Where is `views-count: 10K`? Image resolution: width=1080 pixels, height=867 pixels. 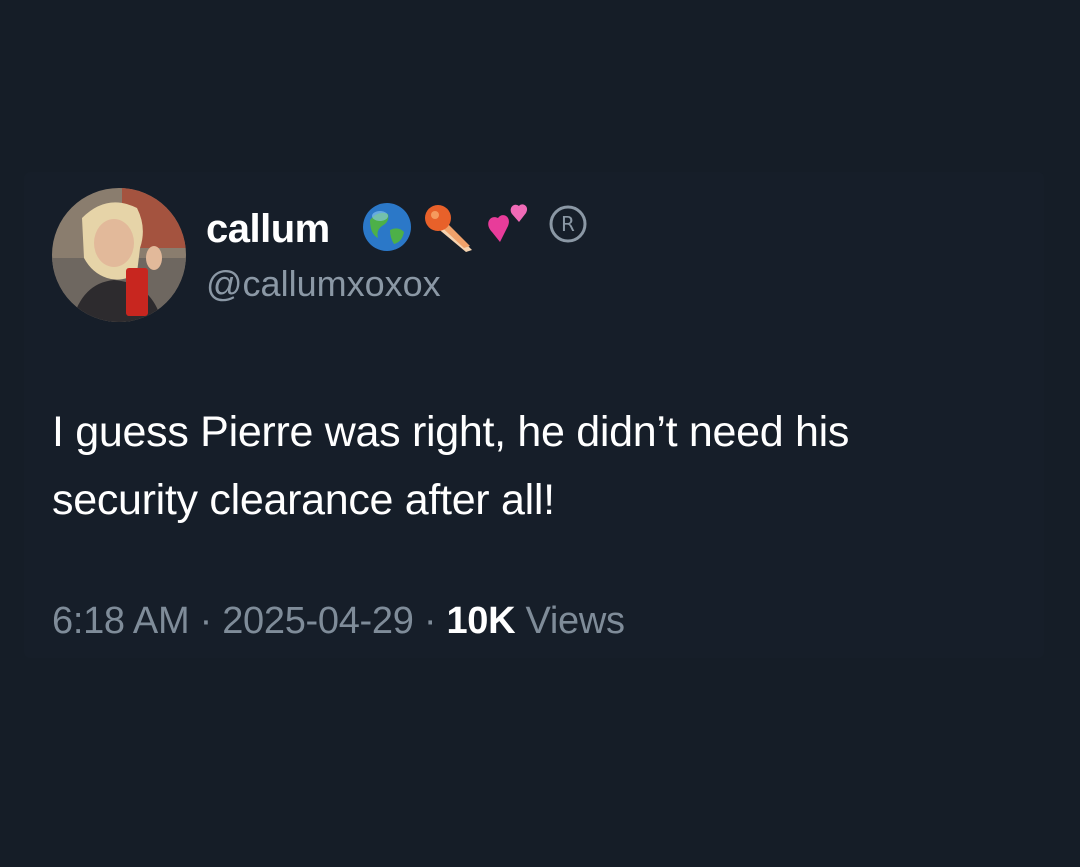 views-count: 10K is located at coordinates (481, 621).